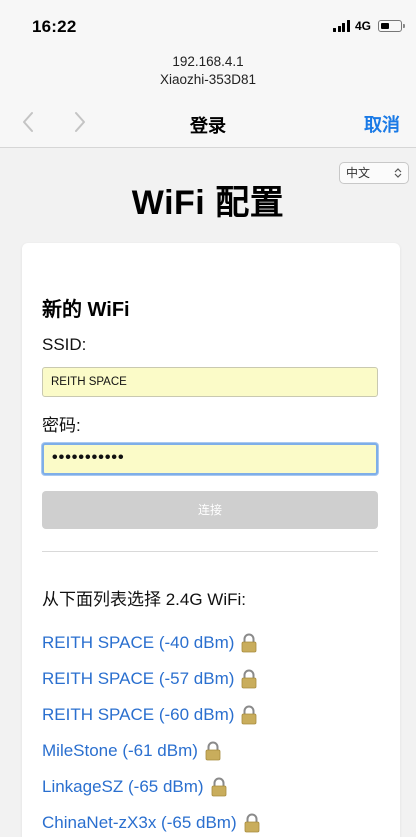 This screenshot has width=416, height=837. Describe the element at coordinates (382, 124) in the screenshot. I see `cancel-button: 取消` at that location.